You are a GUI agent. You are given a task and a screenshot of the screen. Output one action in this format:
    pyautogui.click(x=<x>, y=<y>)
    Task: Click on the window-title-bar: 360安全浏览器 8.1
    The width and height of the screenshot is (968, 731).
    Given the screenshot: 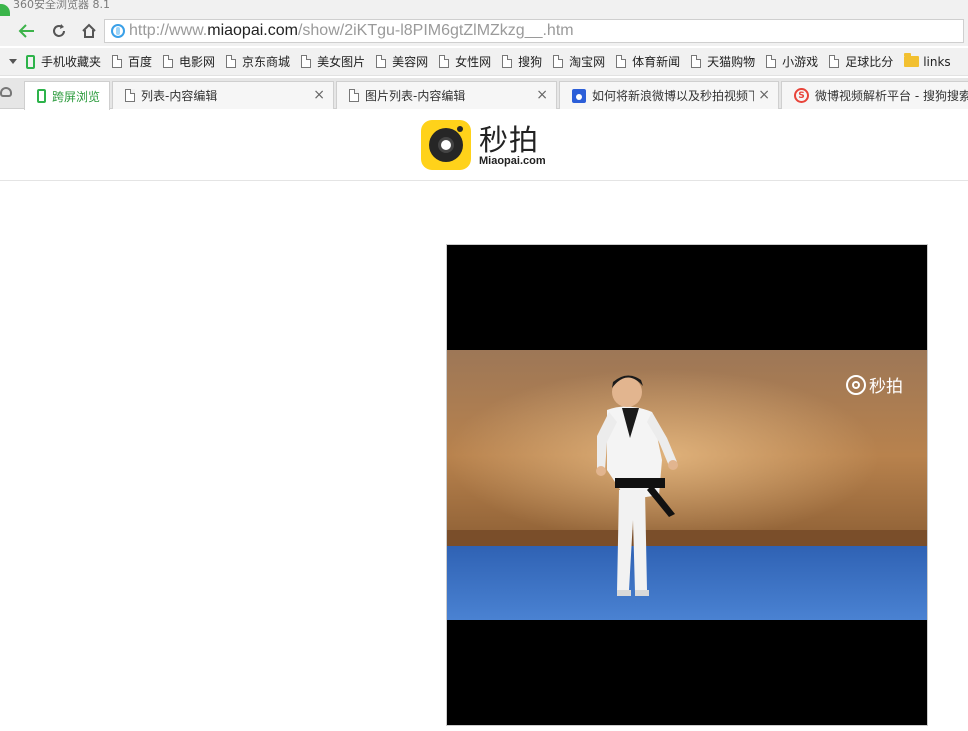 What is the action you would take?
    pyautogui.click(x=484, y=17)
    